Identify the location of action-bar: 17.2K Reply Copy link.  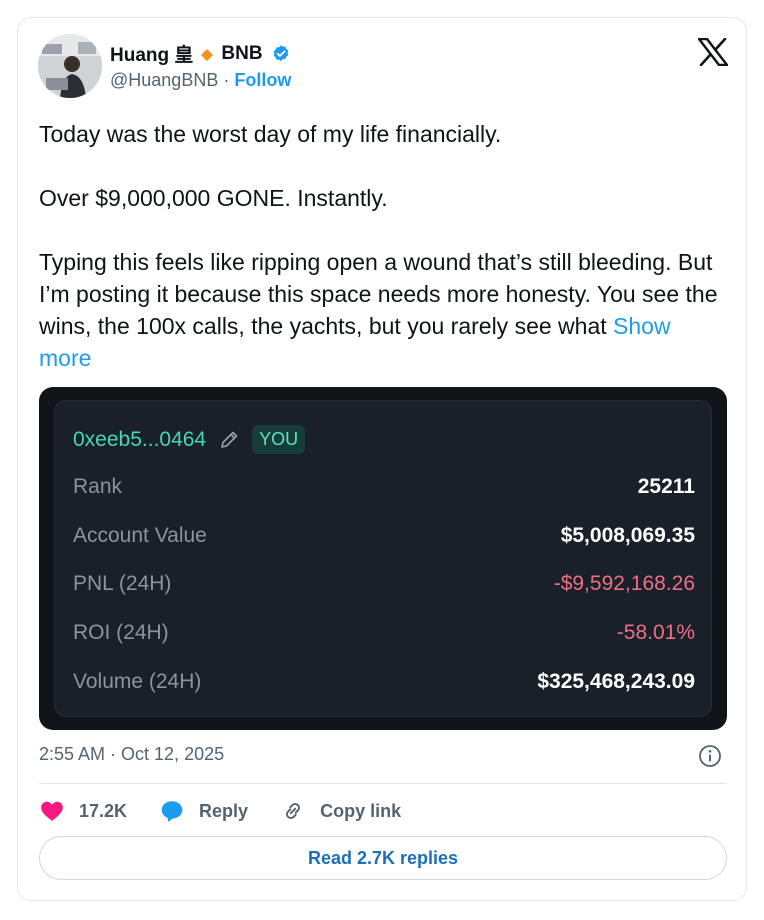
(220, 811).